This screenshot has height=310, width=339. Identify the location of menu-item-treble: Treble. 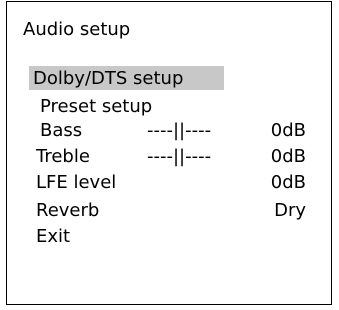
(63, 157).